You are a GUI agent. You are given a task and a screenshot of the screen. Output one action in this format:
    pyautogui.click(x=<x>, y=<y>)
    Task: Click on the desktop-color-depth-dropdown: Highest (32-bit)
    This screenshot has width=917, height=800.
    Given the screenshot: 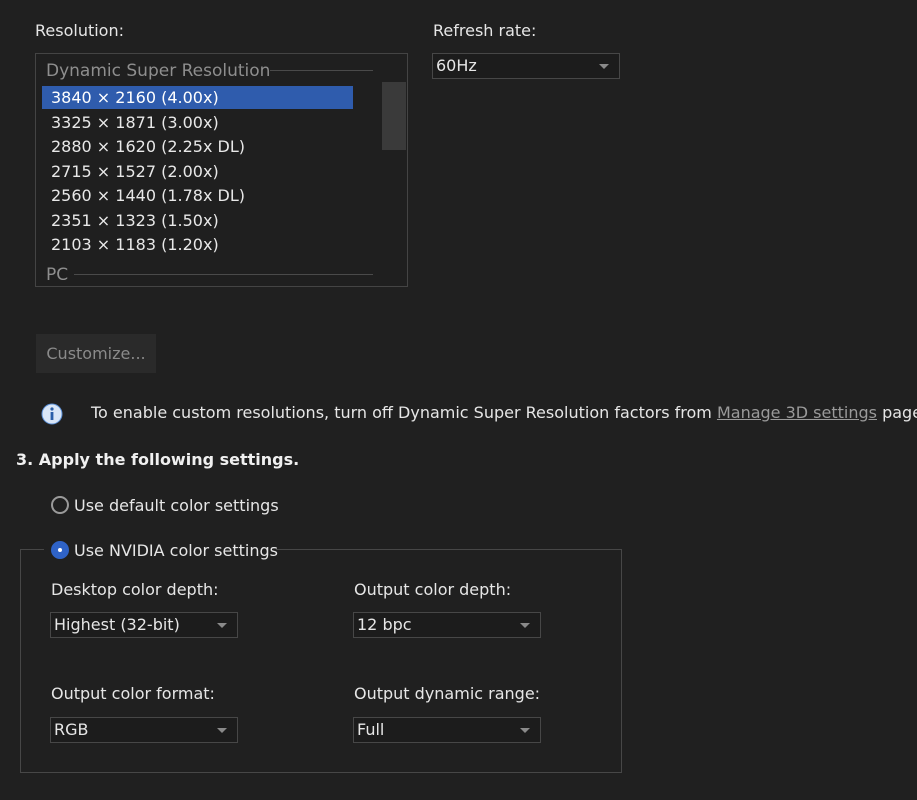 What is the action you would take?
    pyautogui.click(x=144, y=625)
    